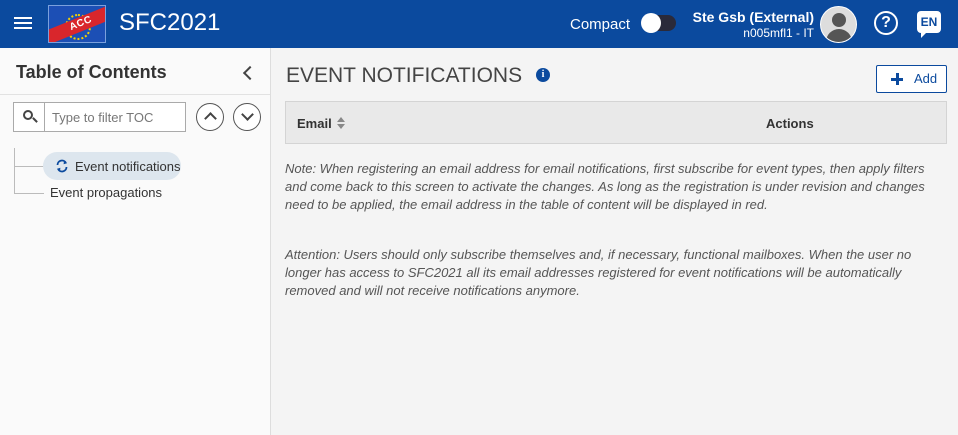 The image size is (958, 435). I want to click on table-header: Email Actions, so click(616, 122).